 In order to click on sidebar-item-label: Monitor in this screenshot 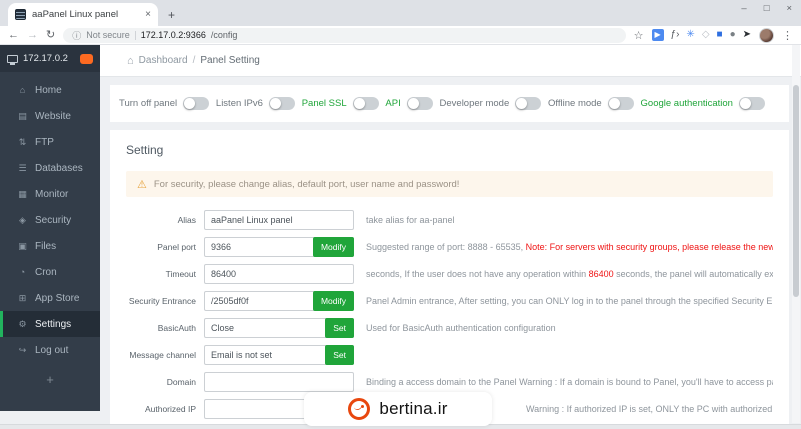, I will do `click(52, 194)`.